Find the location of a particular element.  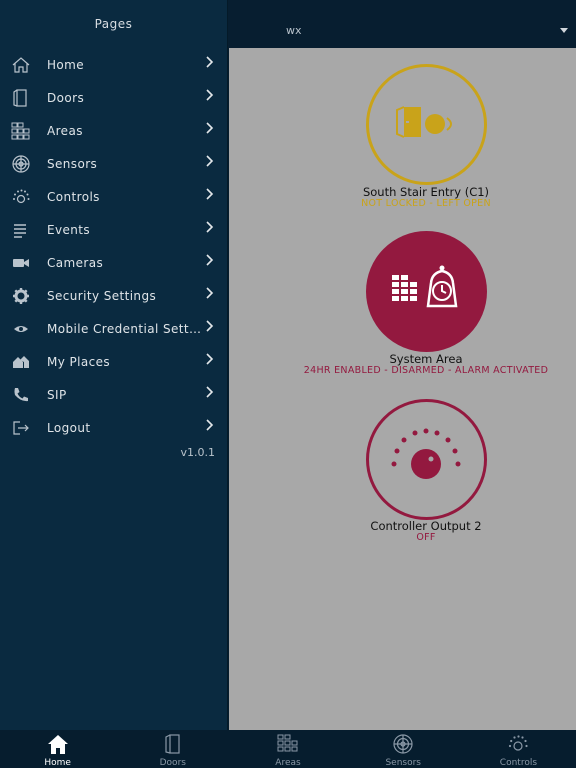

tab-doors: Doors is located at coordinates (172, 749).